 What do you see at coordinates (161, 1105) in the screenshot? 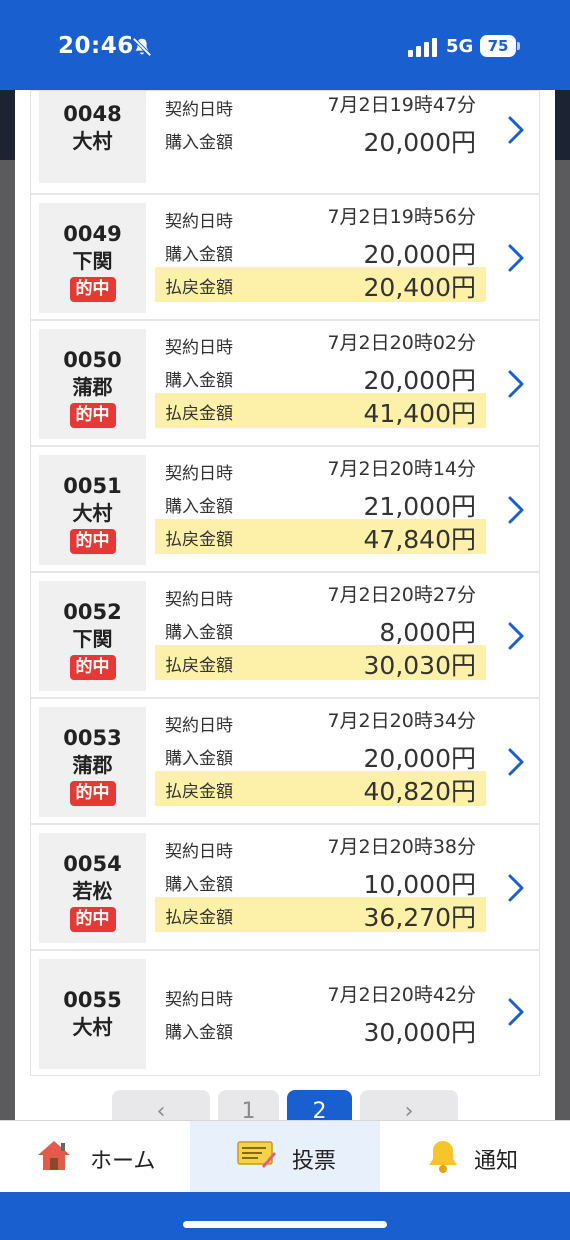
I see `prev-page-button: ‹` at bounding box center [161, 1105].